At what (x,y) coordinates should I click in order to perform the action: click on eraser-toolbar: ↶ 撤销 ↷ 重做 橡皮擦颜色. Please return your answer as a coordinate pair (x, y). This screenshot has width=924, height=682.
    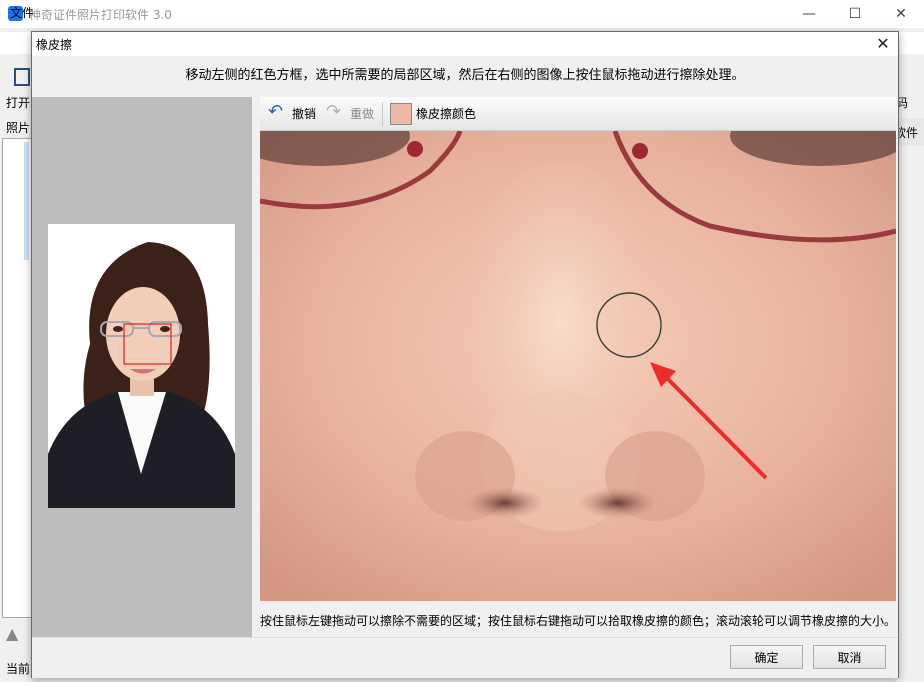
    Looking at the image, I should click on (578, 114).